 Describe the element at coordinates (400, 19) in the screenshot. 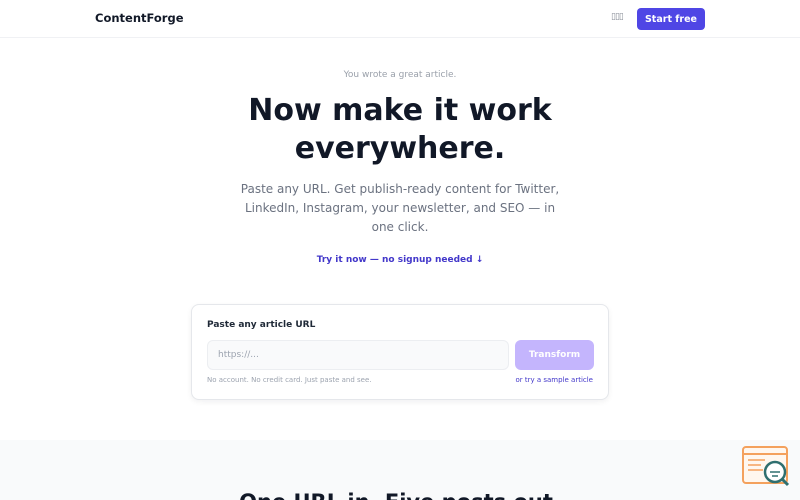

I see `top-nav: ContentForge ▯▯▯ Start free` at that location.